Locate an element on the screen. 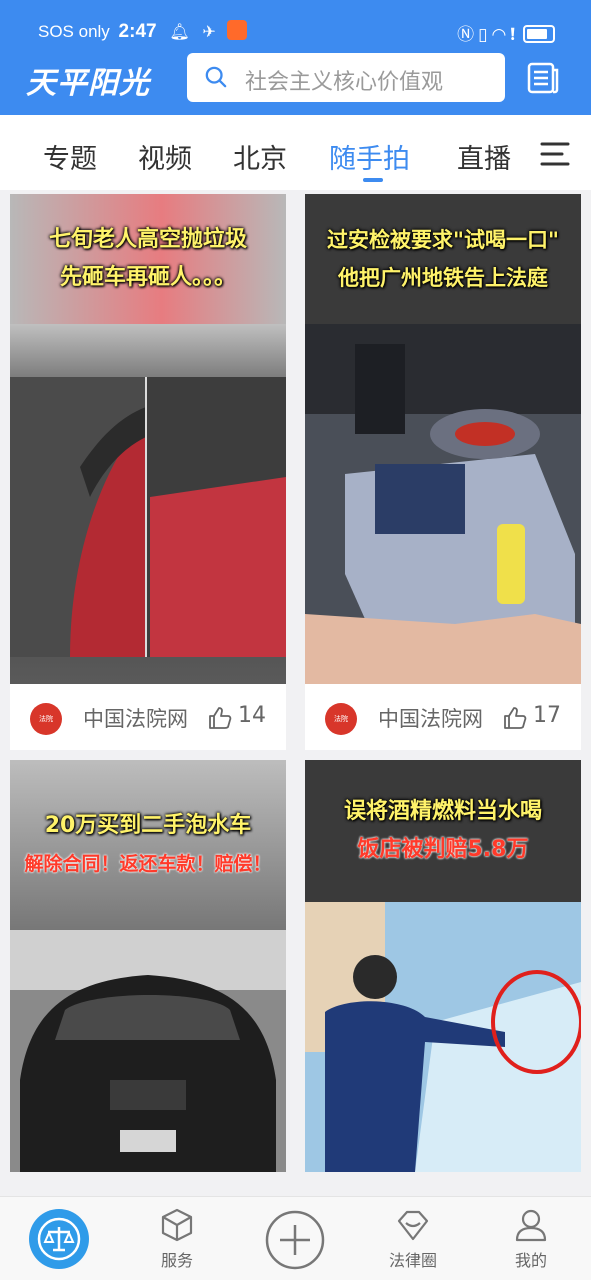  app-header: SOS only 2:47 🔔︎ ✈︎ Ⓝ▯◠❗︎ 天平阳光 社会主义核心价值观 is located at coordinates (295, 57).